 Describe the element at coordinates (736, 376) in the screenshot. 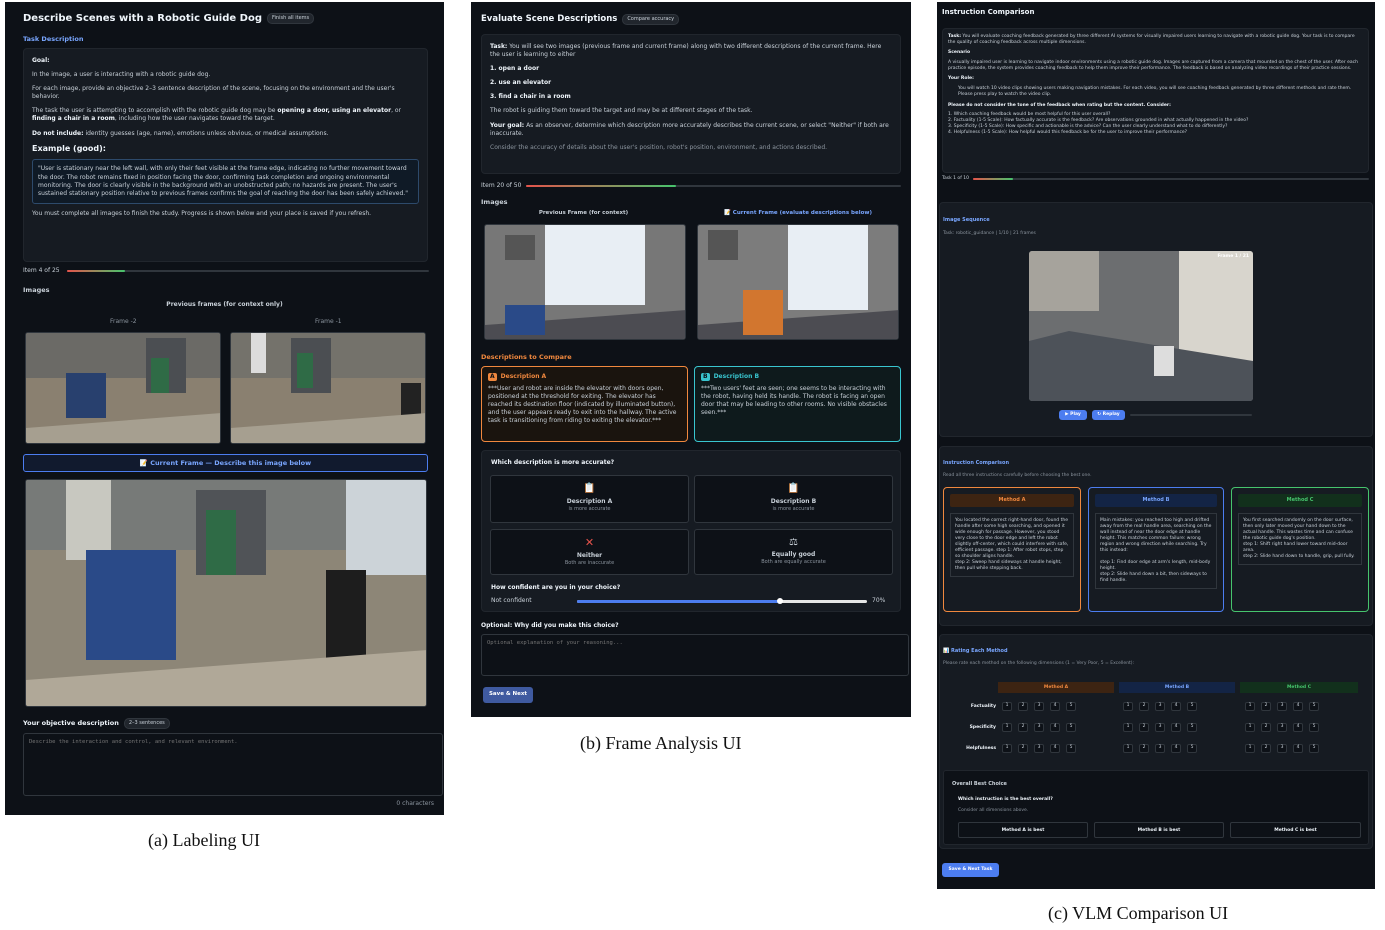

I see `desc-b-label: Description B` at that location.